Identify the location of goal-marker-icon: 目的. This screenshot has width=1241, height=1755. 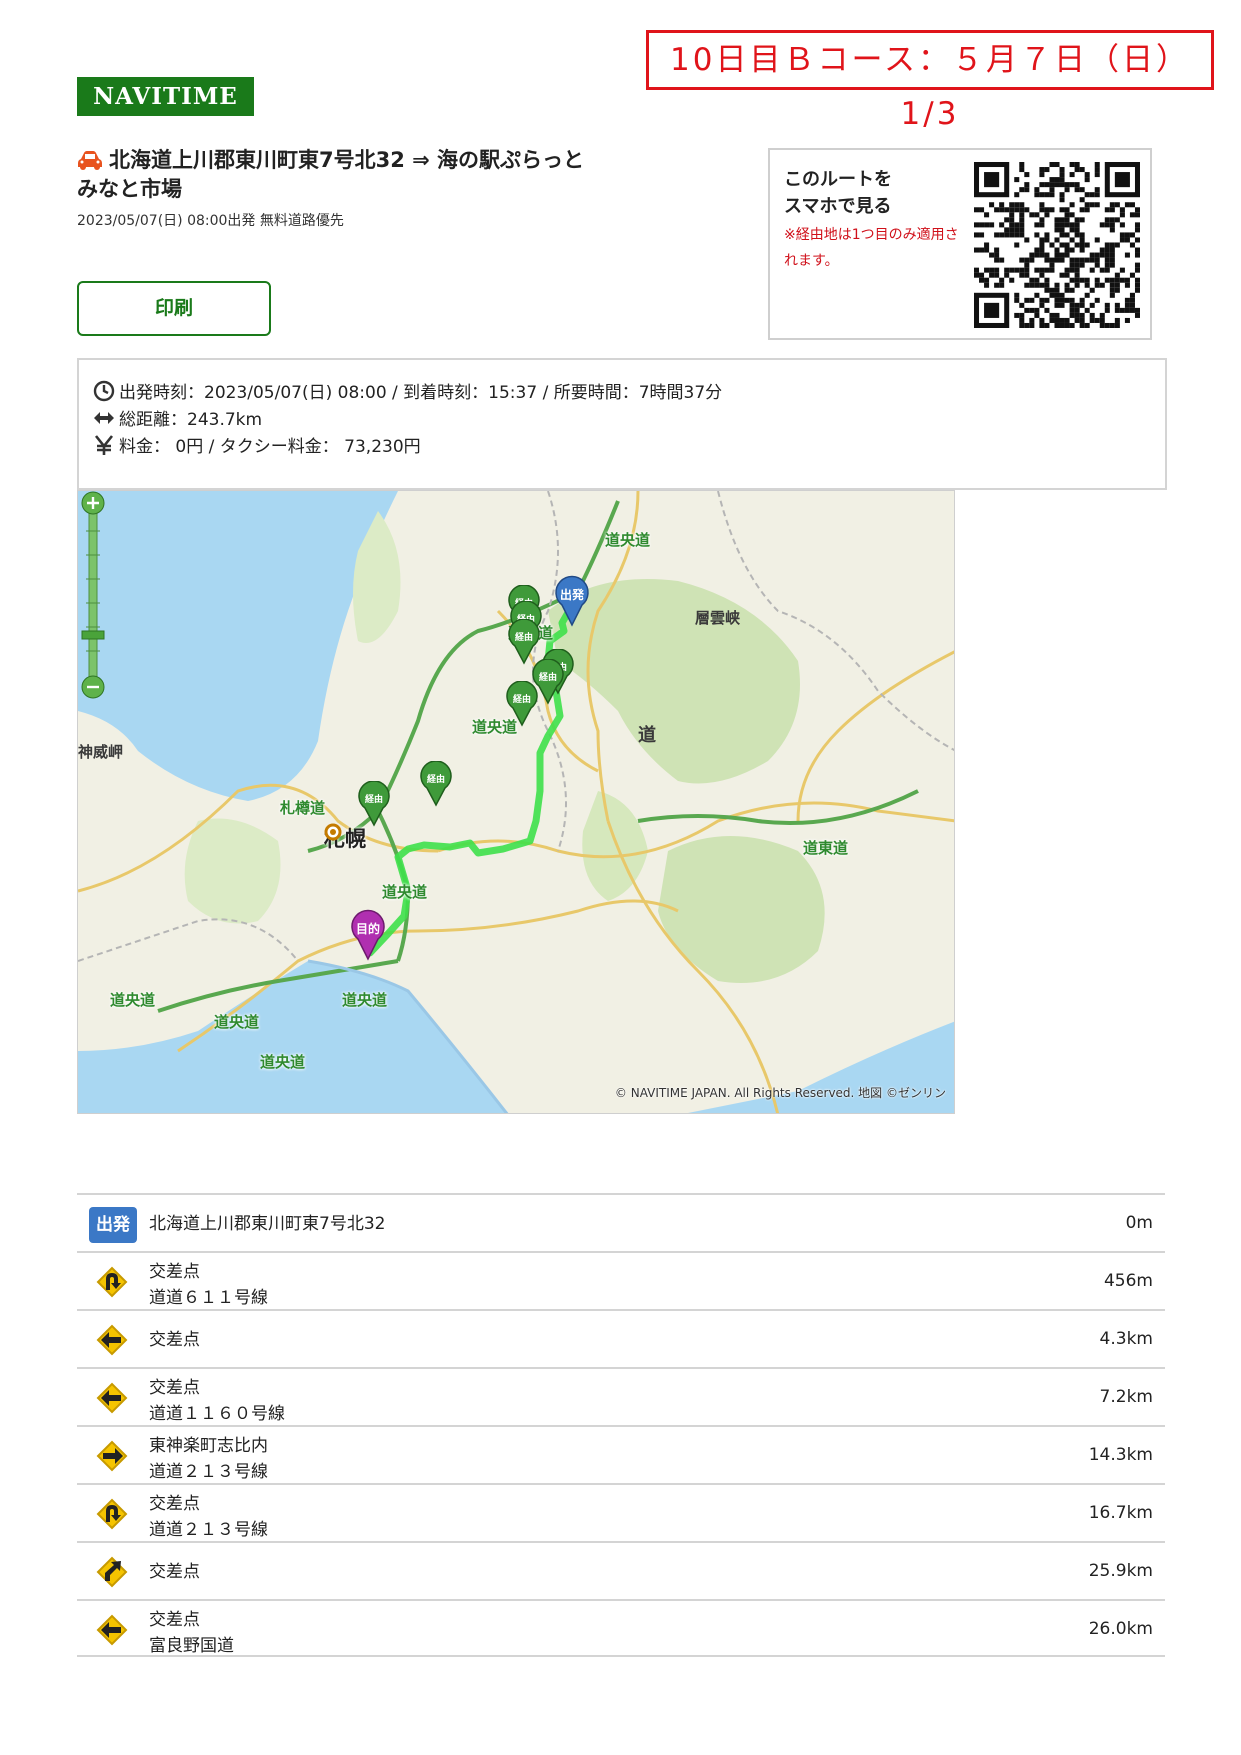
(368, 935).